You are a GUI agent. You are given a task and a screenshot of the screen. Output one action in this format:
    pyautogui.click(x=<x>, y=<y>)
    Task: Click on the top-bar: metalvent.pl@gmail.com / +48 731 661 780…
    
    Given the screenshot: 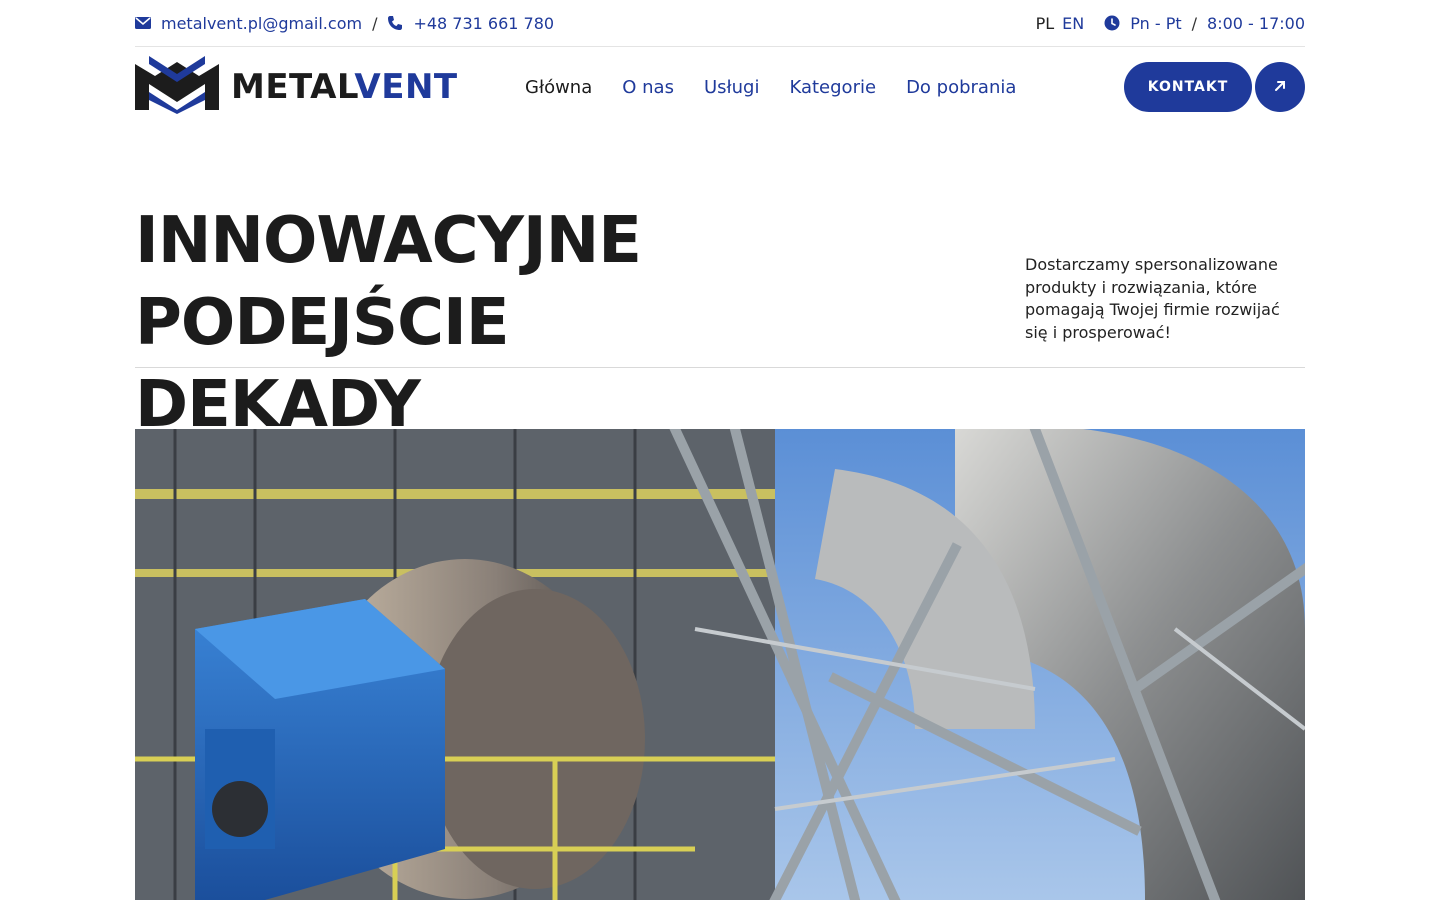 What is the action you would take?
    pyautogui.click(x=720, y=23)
    